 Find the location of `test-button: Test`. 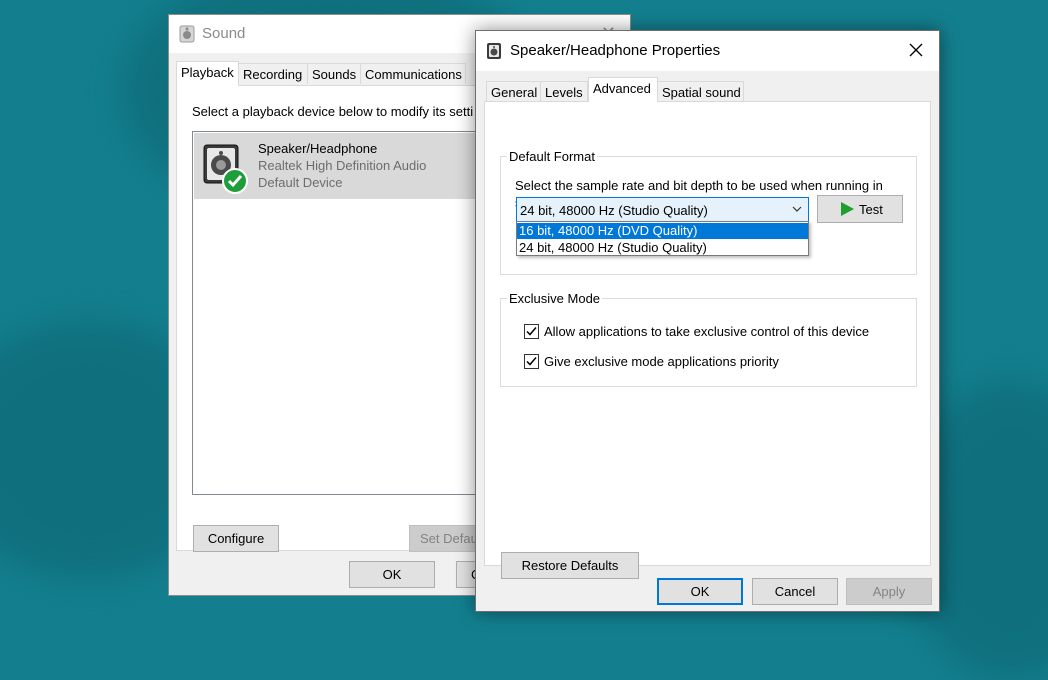

test-button: Test is located at coordinates (860, 209).